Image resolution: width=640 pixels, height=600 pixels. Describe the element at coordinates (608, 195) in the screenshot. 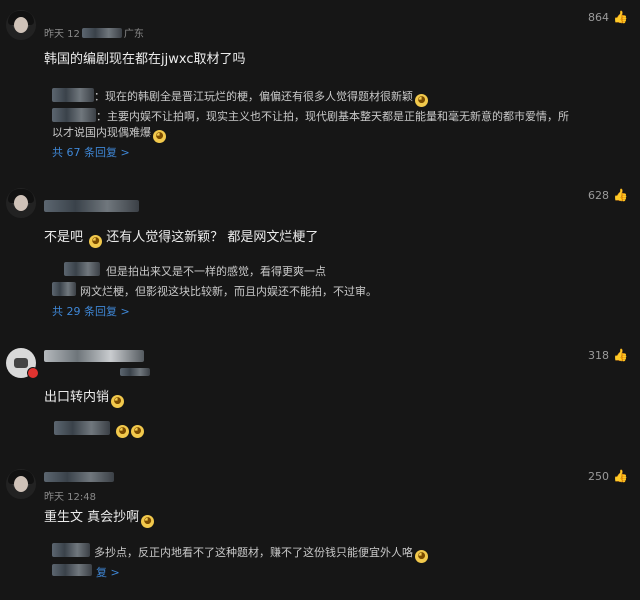

I see `like-button: 628 👍` at that location.